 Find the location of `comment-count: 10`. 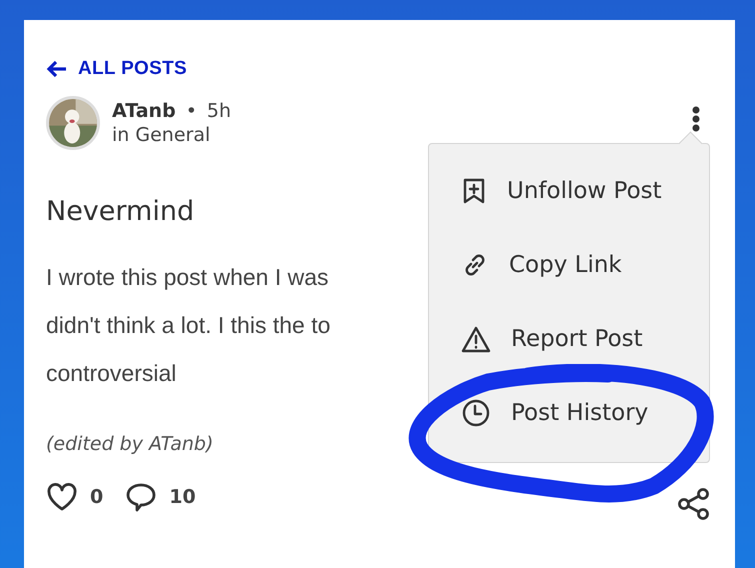

comment-count: 10 is located at coordinates (182, 497).